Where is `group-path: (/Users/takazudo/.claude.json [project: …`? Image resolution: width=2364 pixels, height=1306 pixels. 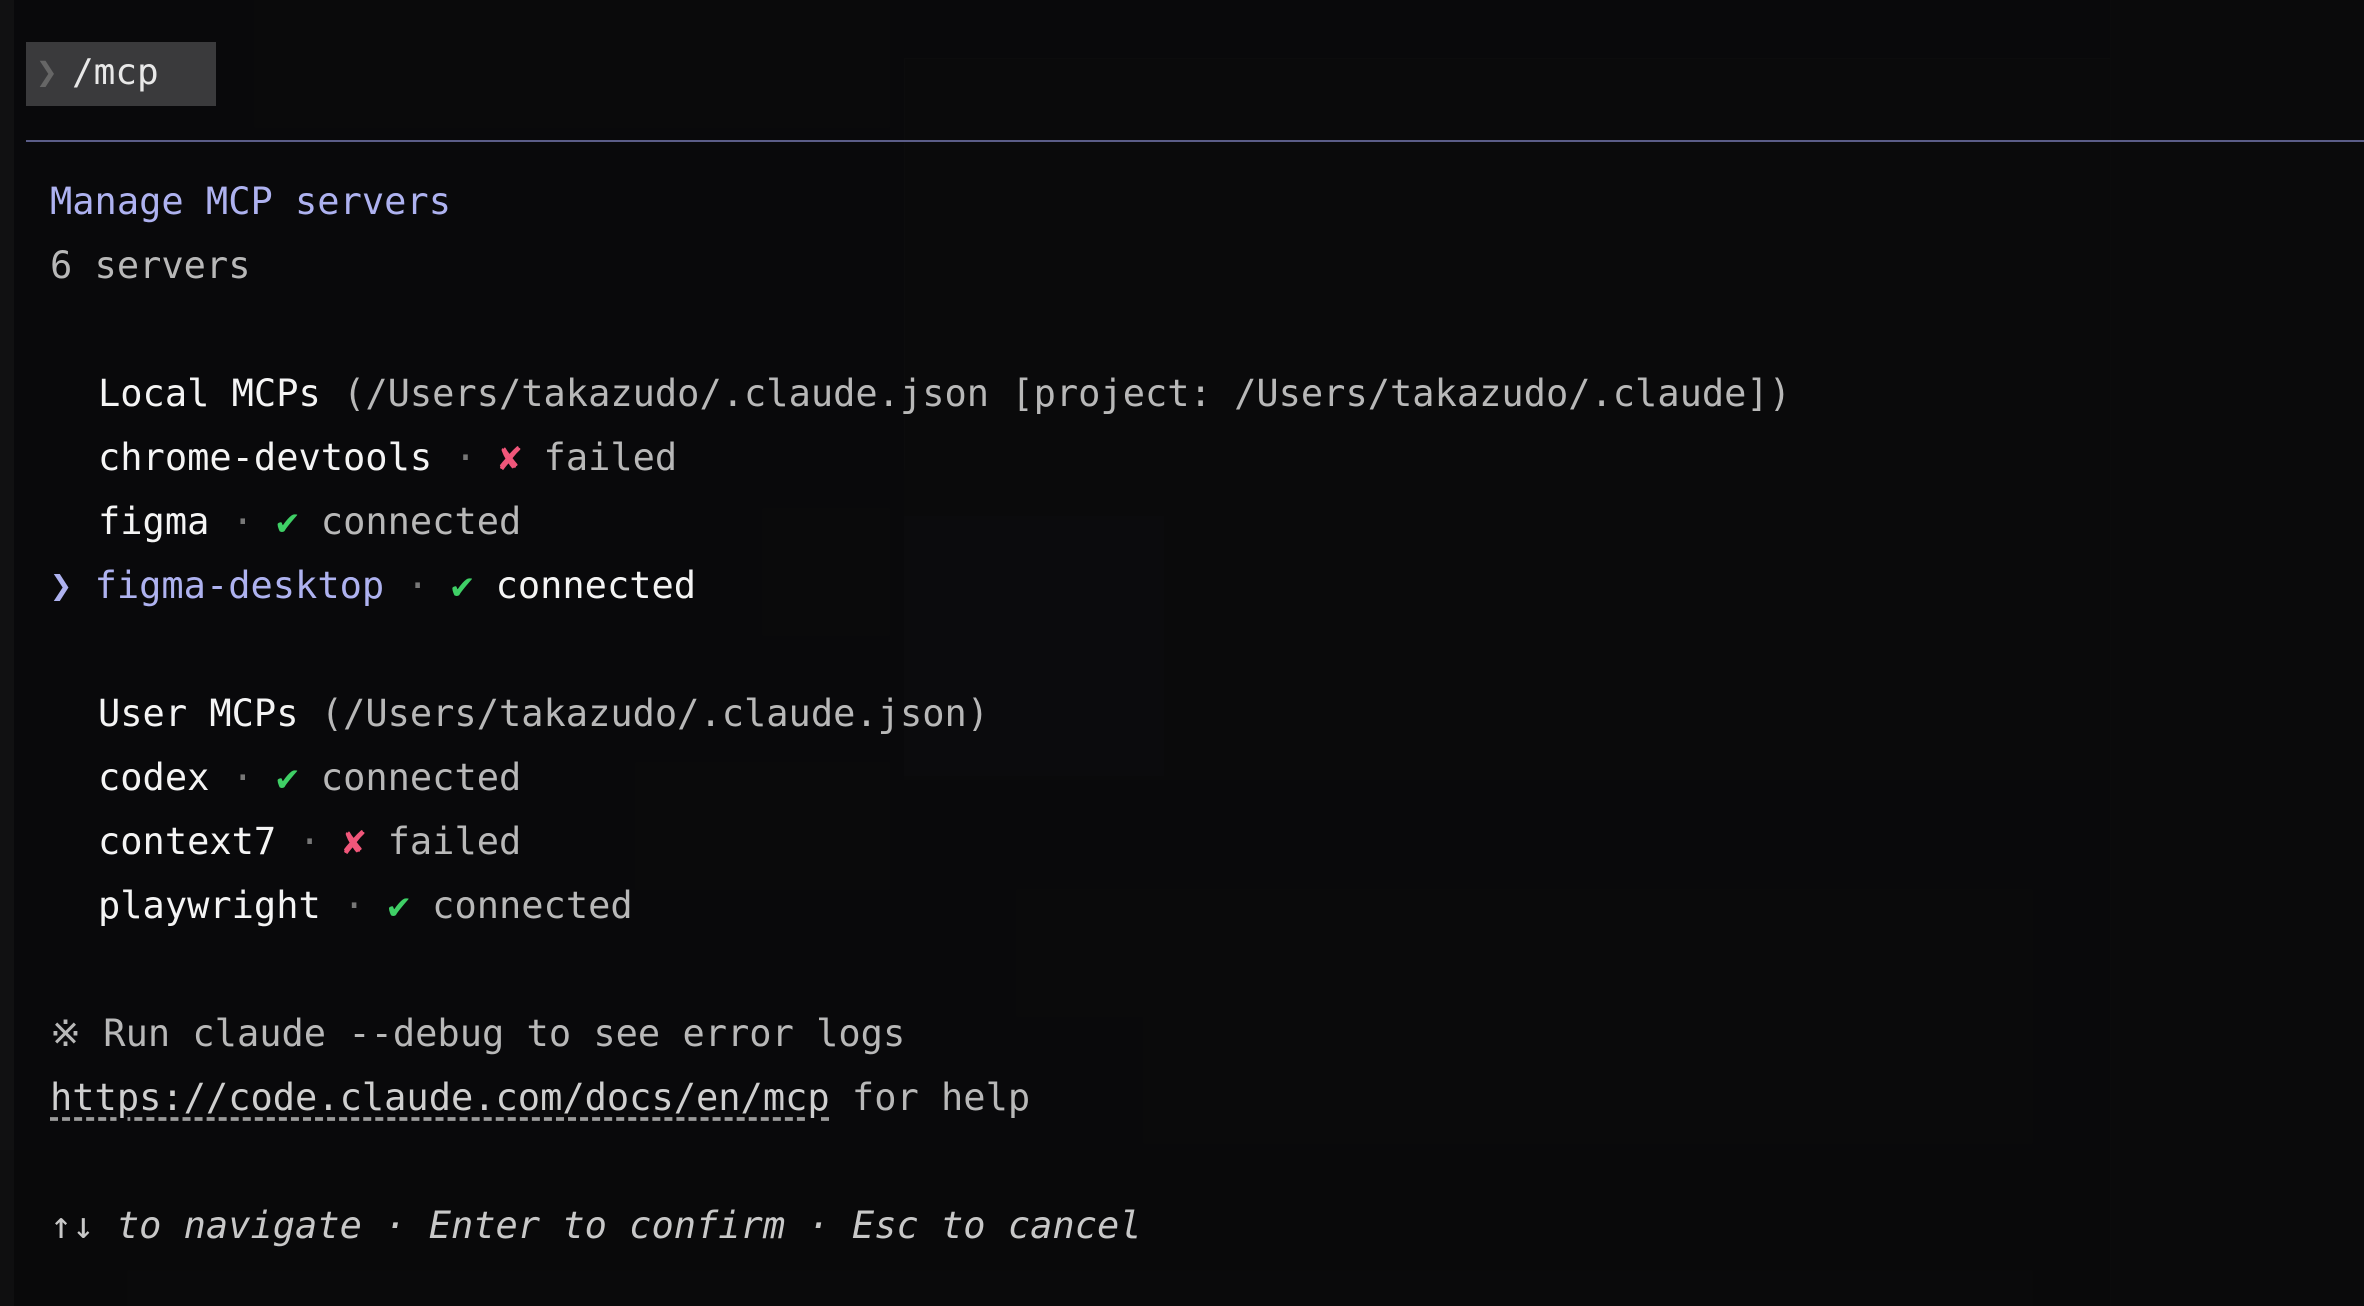
group-path: (/Users/takazudo/.claude.json [project: … is located at coordinates (1067, 393).